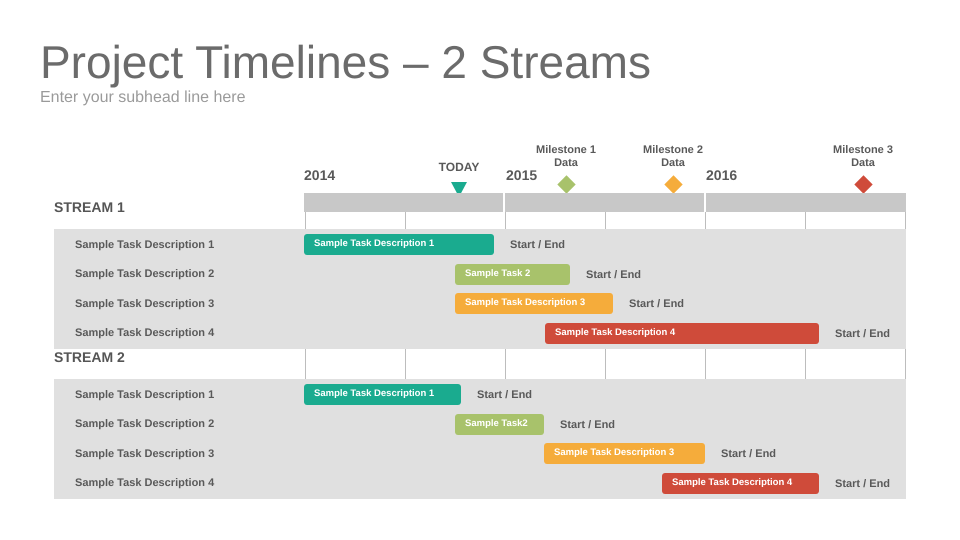 This screenshot has width=960, height=540. Describe the element at coordinates (89, 207) in the screenshot. I see `stream-label: STREAM 1` at that location.